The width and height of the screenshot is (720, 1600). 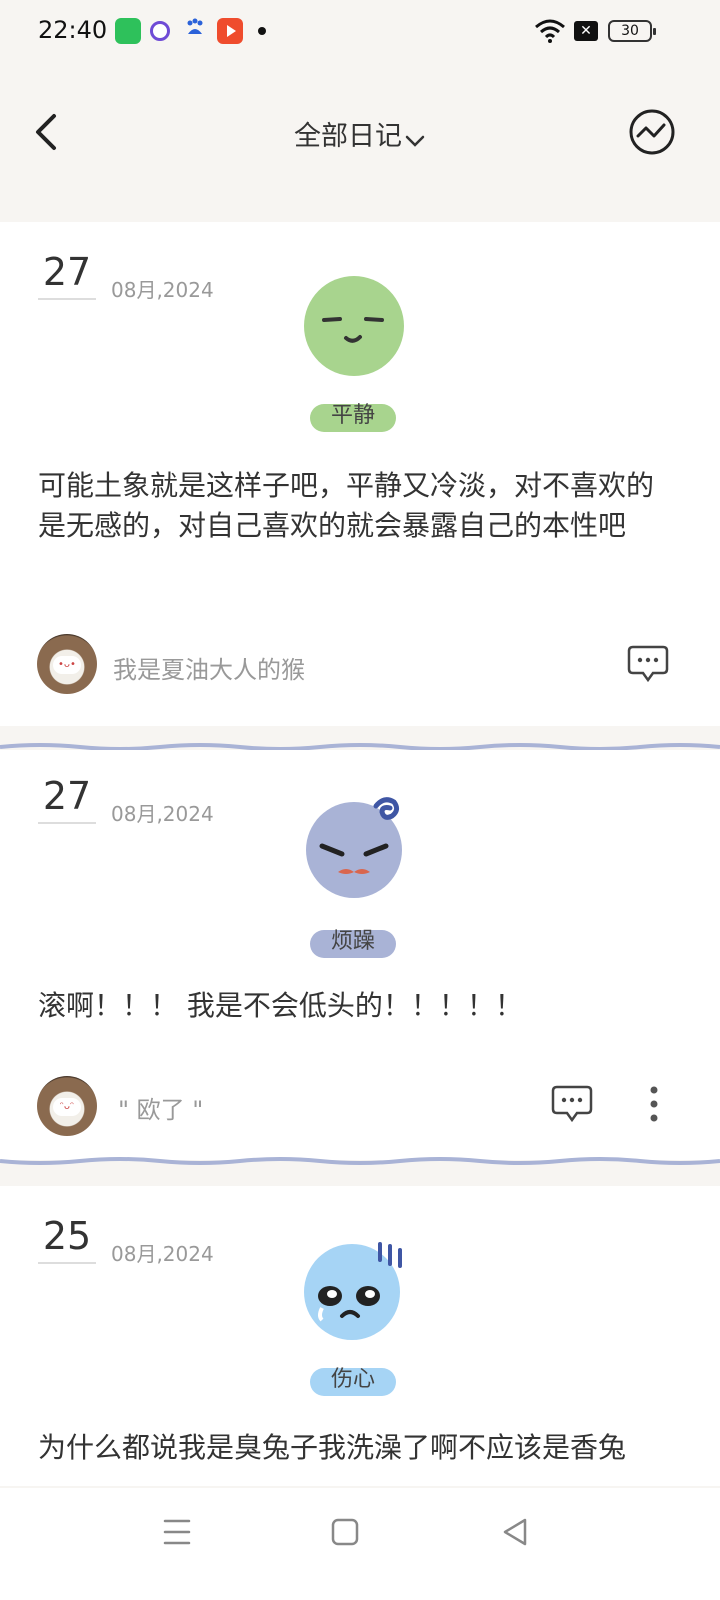 What do you see at coordinates (354, 326) in the screenshot?
I see `mood-calm-icon` at bounding box center [354, 326].